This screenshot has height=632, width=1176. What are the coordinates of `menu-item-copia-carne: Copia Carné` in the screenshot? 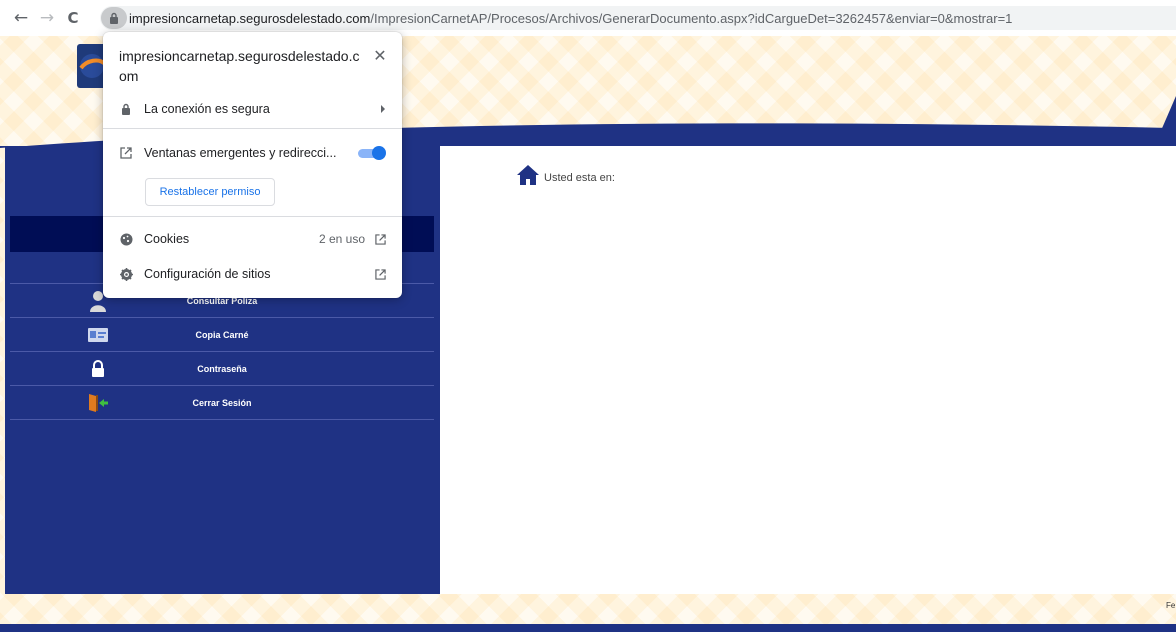 It's located at (222, 335).